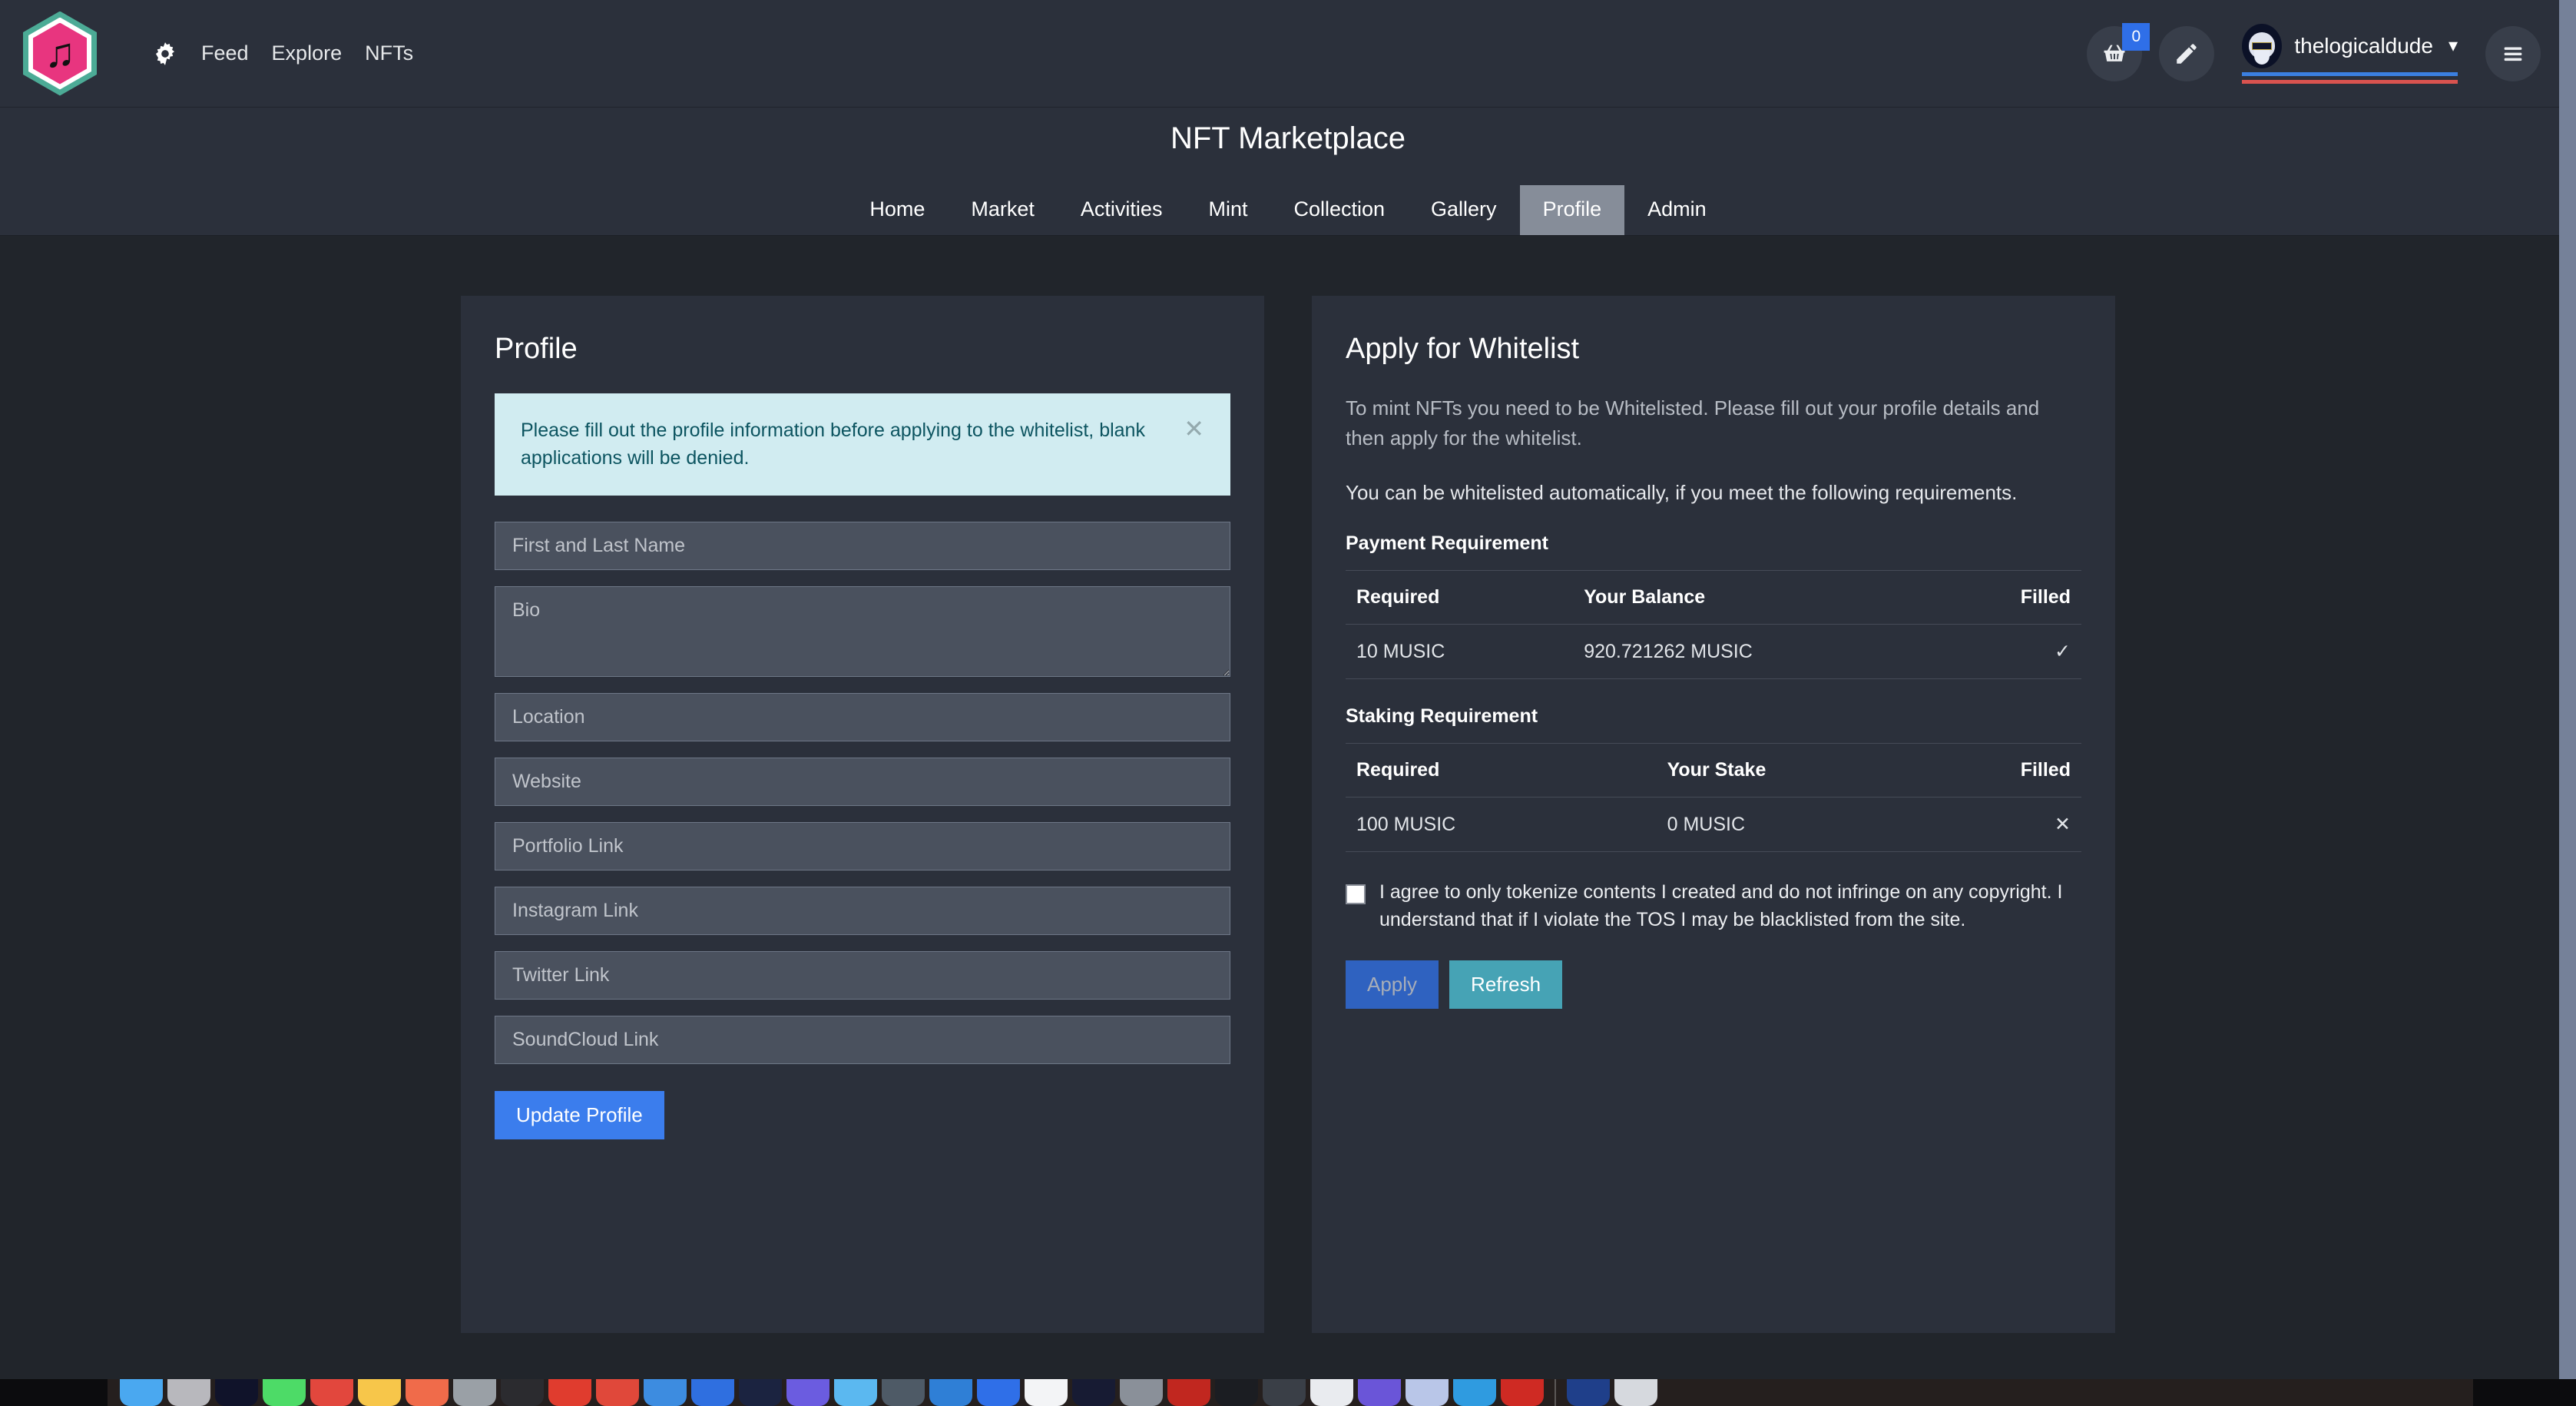 This screenshot has height=1406, width=2576. I want to click on twitter-link-input, so click(863, 975).